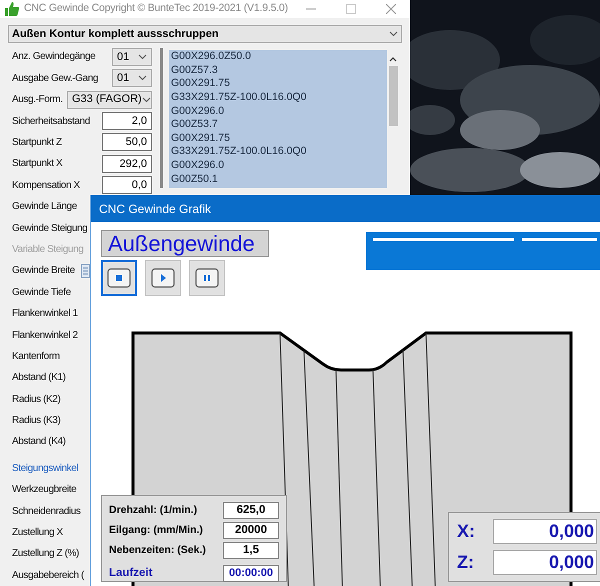  What do you see at coordinates (393, 96) in the screenshot?
I see `scroll-thumb` at bounding box center [393, 96].